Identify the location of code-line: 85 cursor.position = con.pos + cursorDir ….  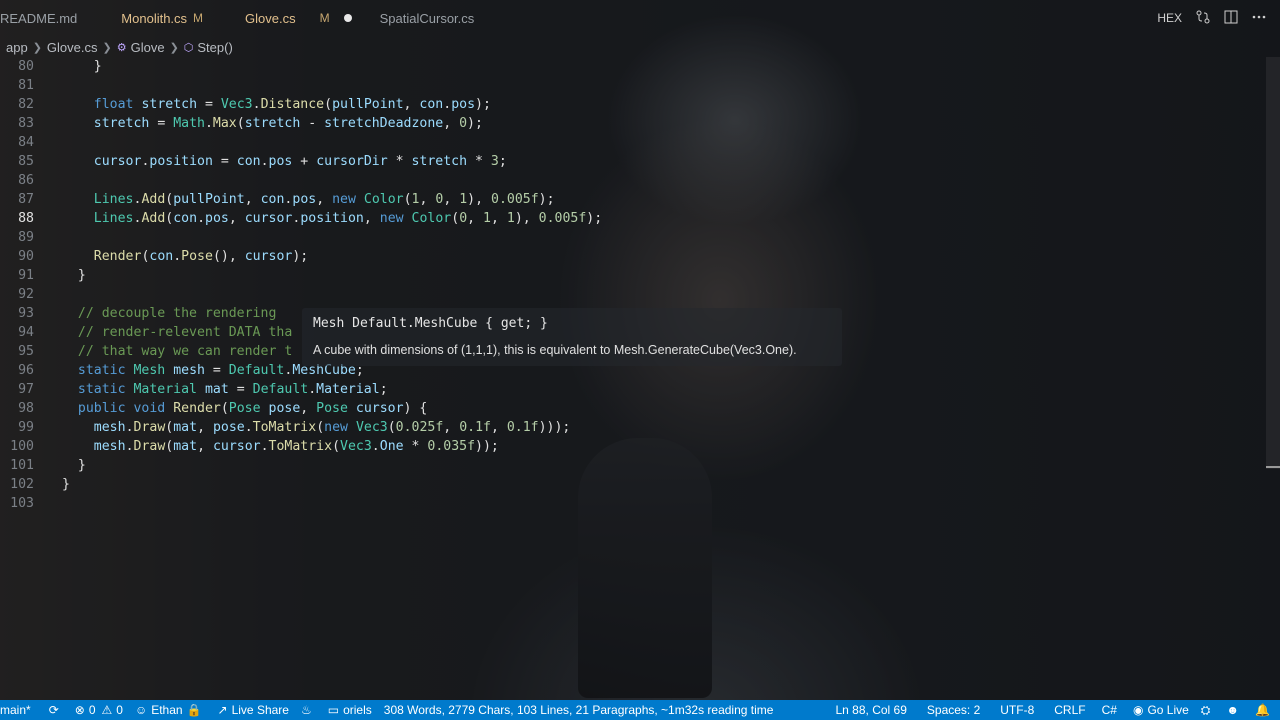
(630, 161).